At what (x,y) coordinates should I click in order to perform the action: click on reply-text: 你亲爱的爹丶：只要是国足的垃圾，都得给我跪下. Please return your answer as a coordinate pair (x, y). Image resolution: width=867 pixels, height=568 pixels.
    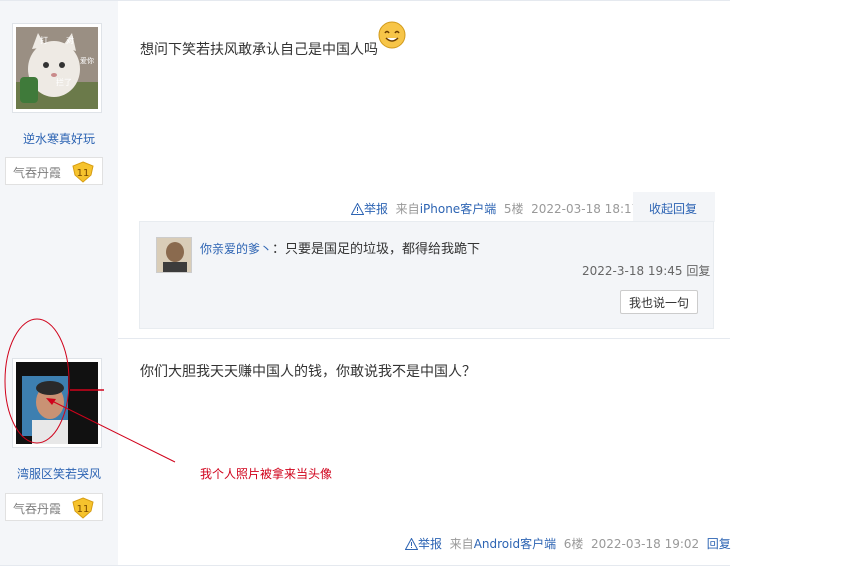
    Looking at the image, I should click on (340, 247).